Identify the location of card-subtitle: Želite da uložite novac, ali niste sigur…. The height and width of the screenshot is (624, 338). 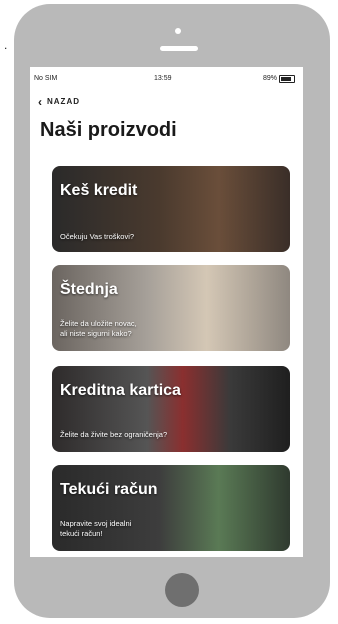
(98, 328).